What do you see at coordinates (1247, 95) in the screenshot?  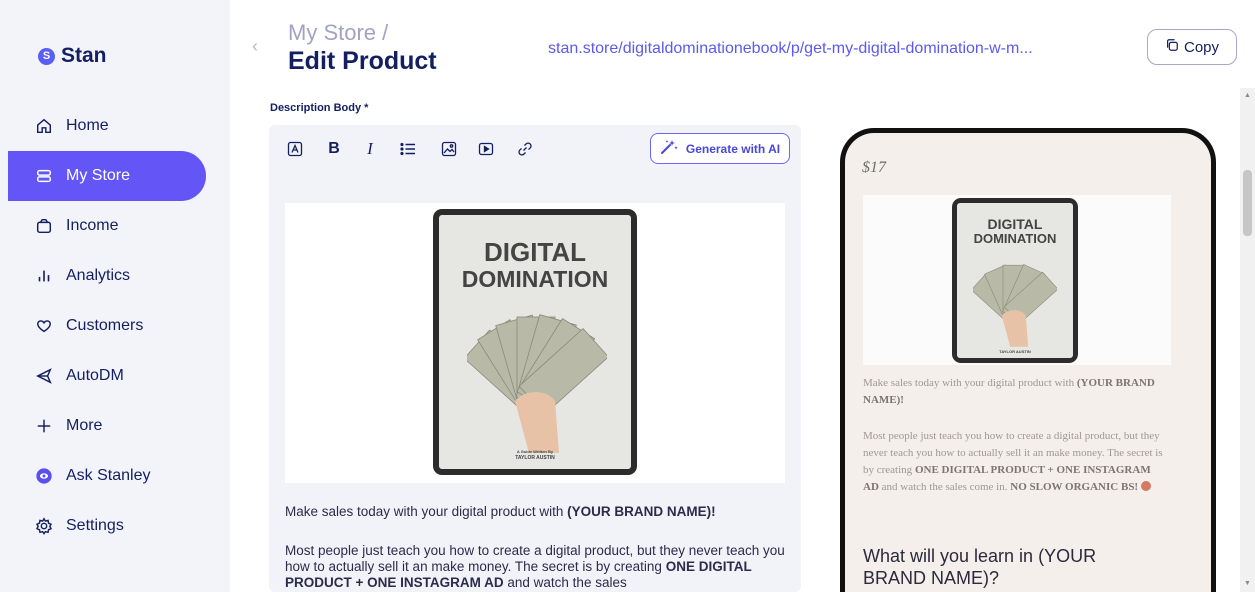 I see `scroll-up-icon: ▲` at bounding box center [1247, 95].